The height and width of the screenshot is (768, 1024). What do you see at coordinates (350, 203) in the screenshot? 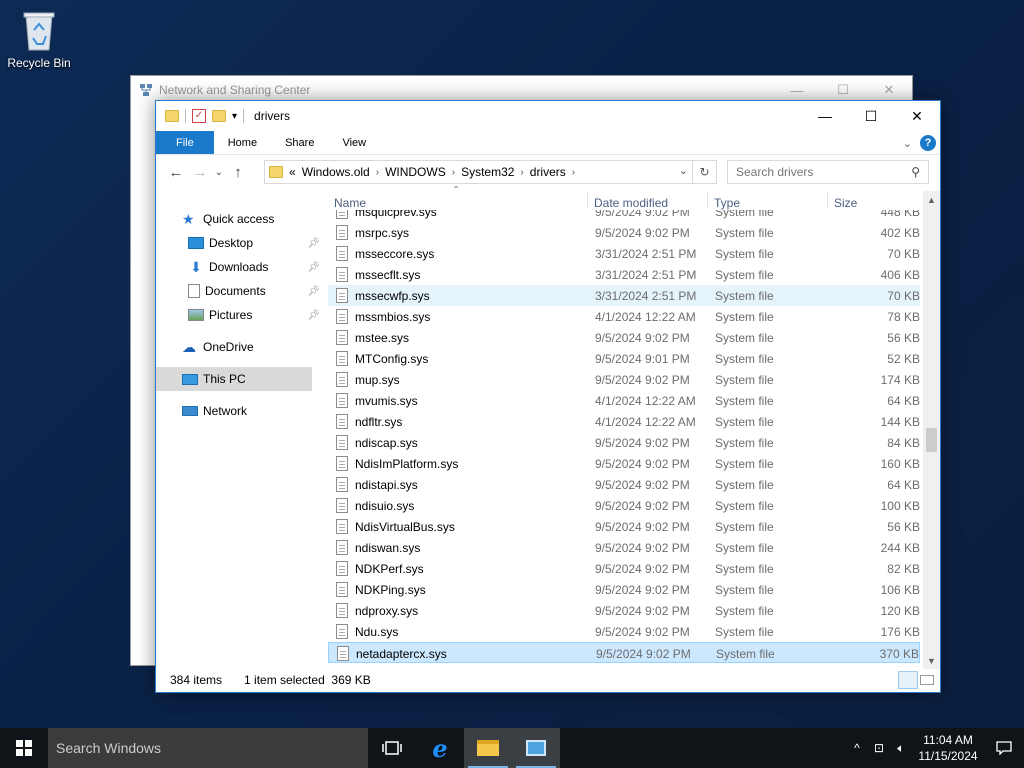
I see `column-name: Name` at bounding box center [350, 203].